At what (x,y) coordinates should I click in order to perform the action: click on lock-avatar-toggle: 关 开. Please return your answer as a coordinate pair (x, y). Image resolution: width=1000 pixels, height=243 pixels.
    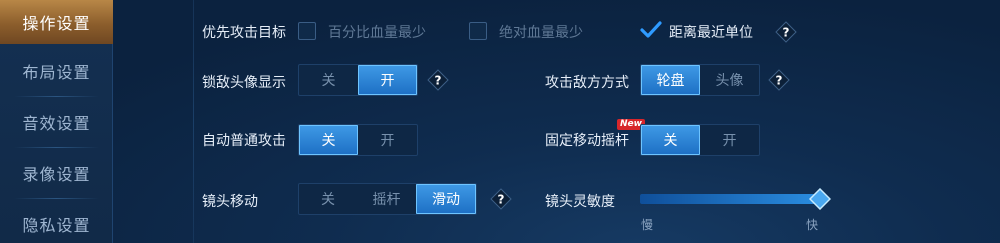
    Looking at the image, I should click on (358, 80).